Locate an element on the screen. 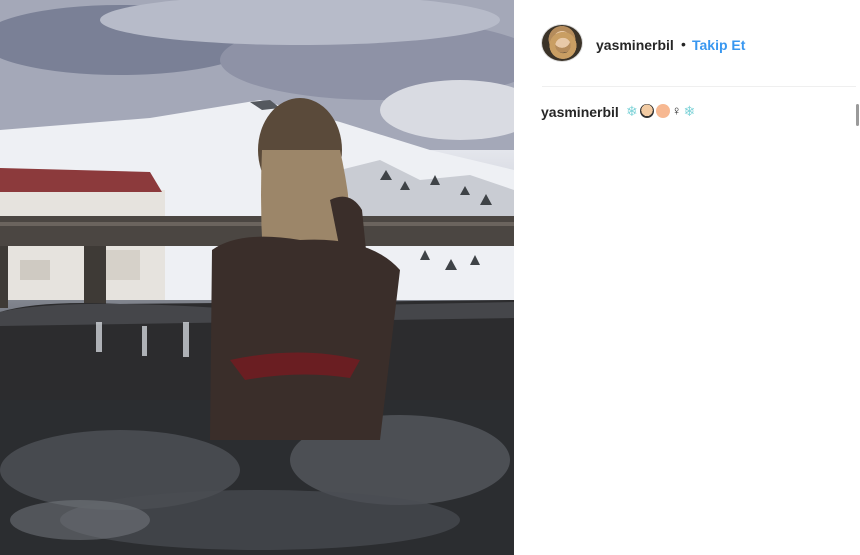 The height and width of the screenshot is (555, 860). caption-emojis: ❄ ♀ ❄ is located at coordinates (660, 111).